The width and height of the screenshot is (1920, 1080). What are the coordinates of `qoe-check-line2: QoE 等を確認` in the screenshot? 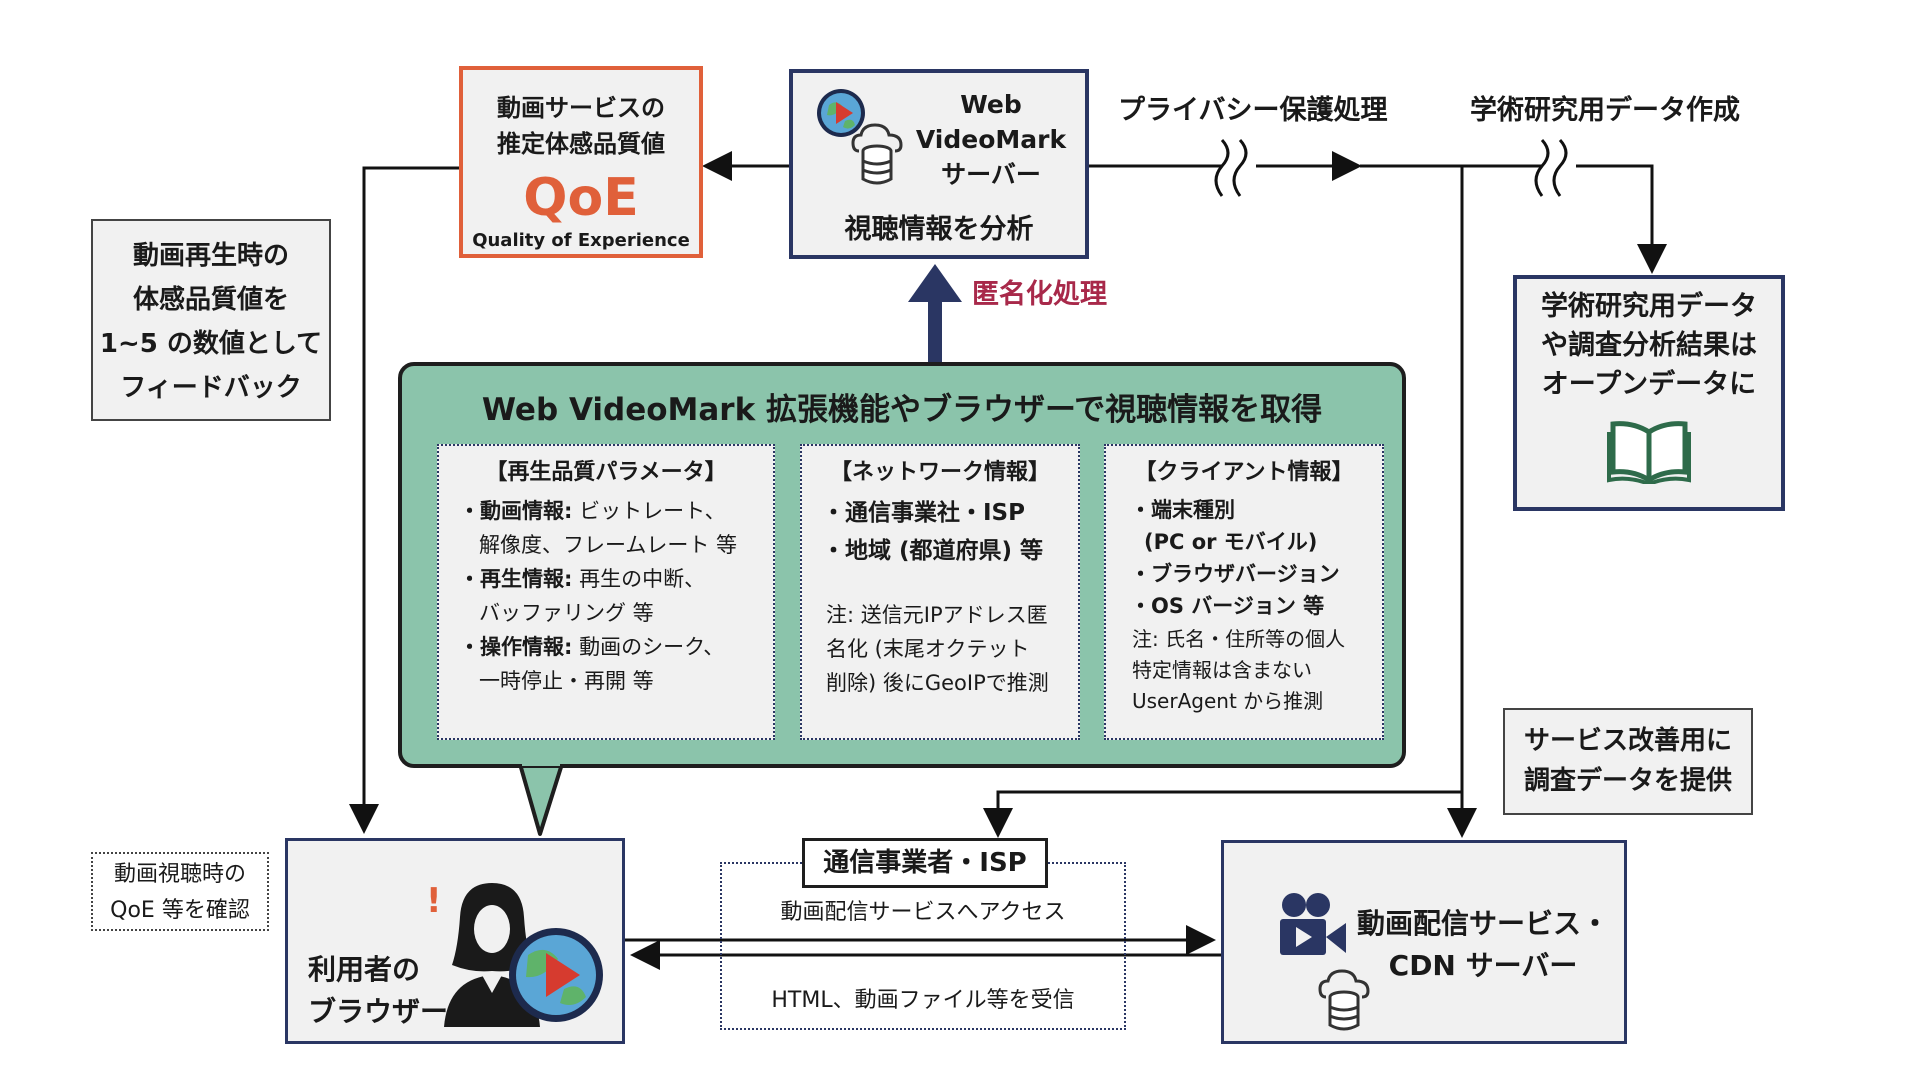 It's located at (180, 910).